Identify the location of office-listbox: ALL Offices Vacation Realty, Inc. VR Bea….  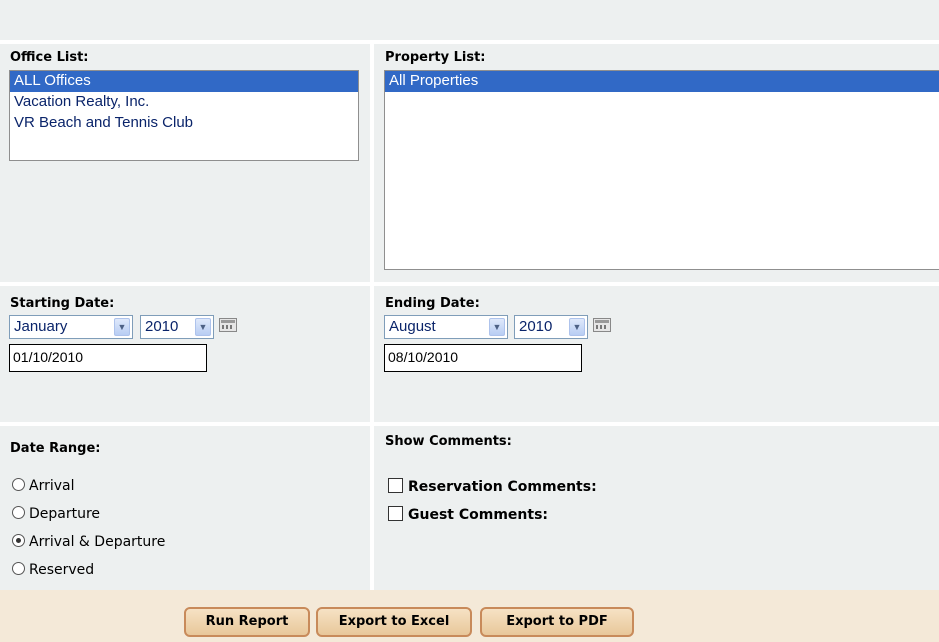
(184, 115).